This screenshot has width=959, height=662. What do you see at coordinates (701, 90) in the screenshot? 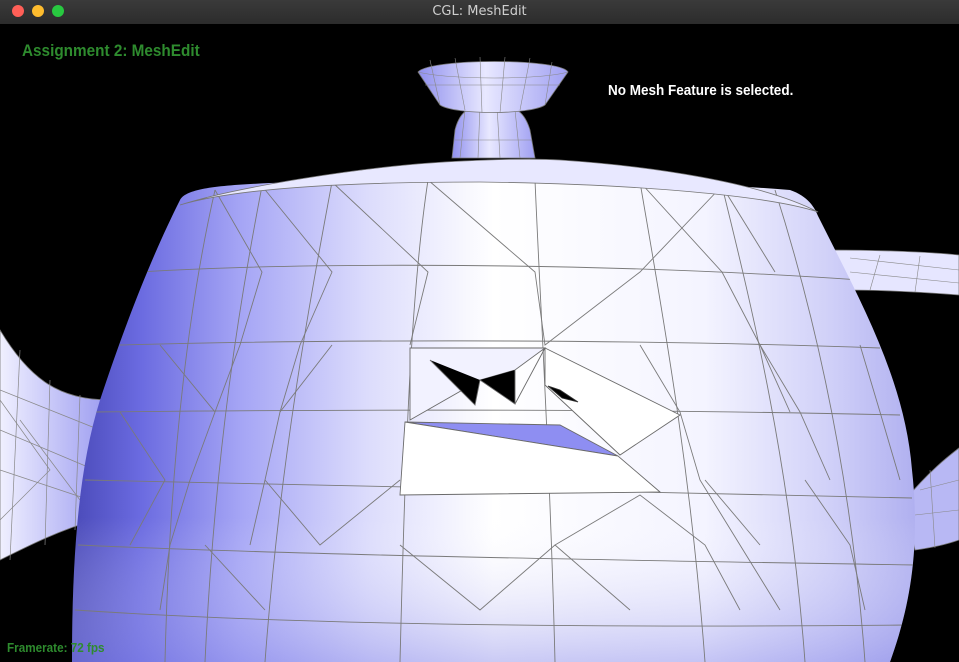
I see `selection-status: No Mesh Feature is selected.` at bounding box center [701, 90].